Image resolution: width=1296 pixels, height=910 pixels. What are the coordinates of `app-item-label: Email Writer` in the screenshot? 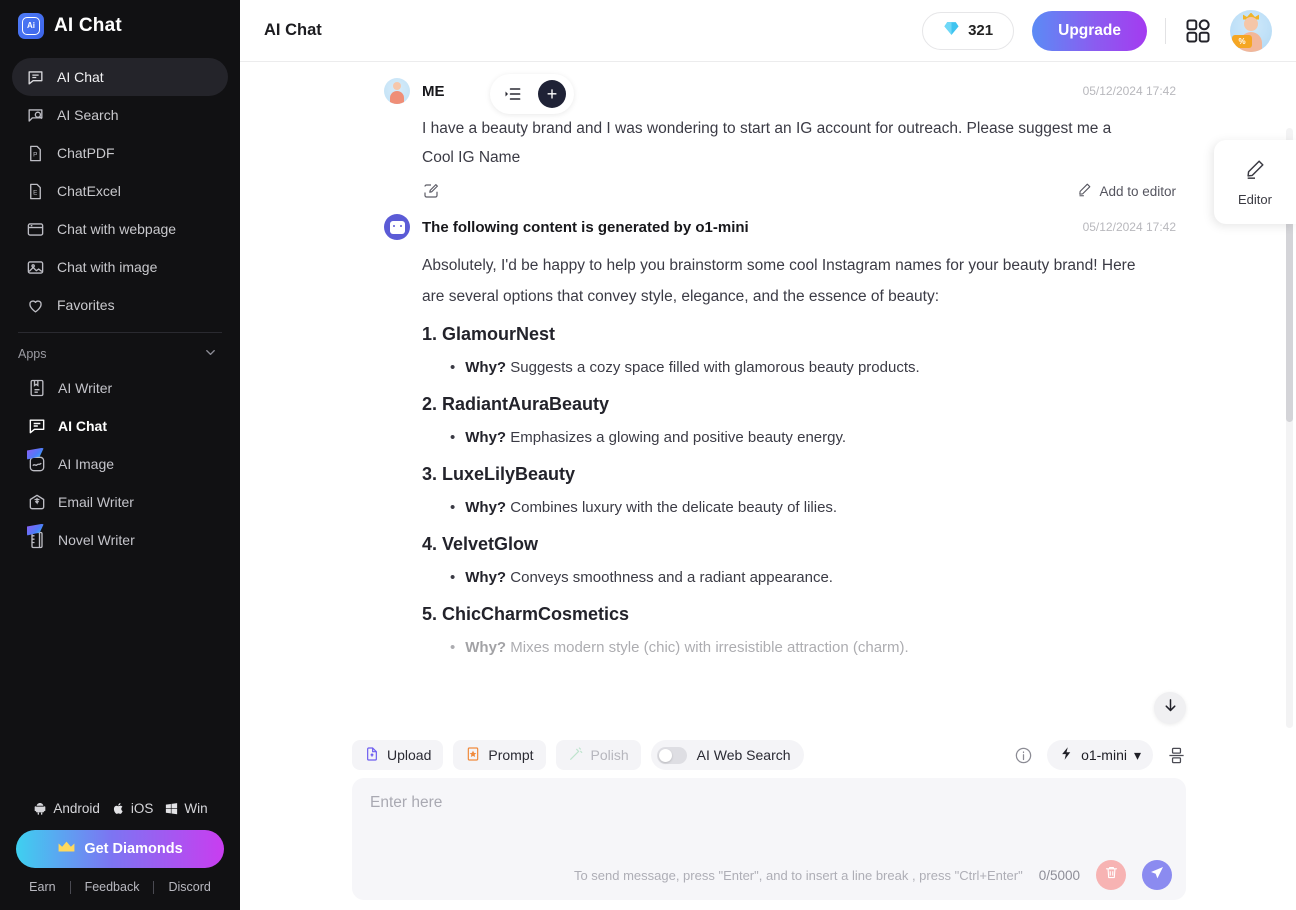 It's located at (96, 502).